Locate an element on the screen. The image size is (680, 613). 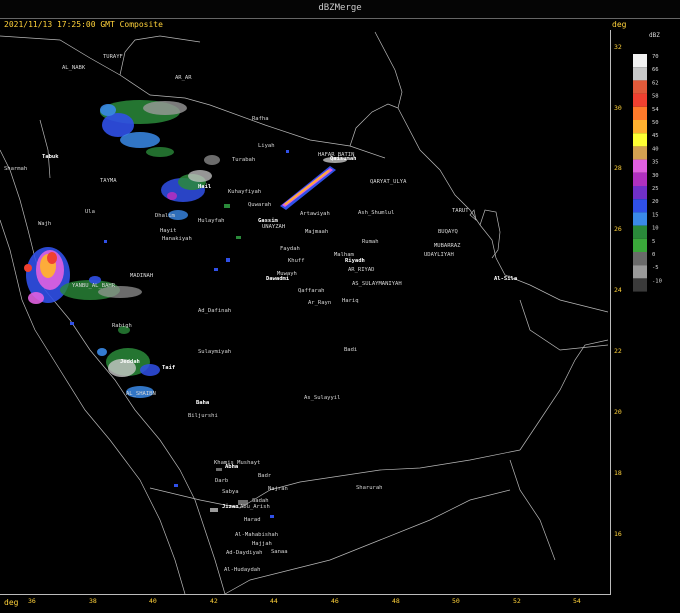
x-tick-label: 50 is located at coordinates (456, 601).